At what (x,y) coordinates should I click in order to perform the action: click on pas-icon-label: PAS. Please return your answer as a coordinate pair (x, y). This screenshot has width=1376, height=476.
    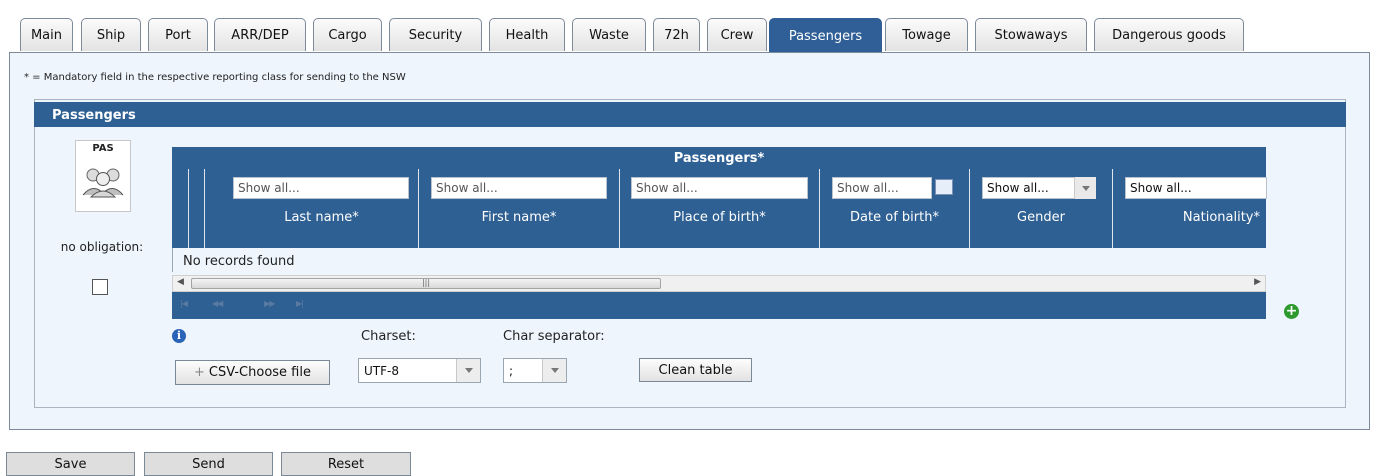
    Looking at the image, I should click on (103, 148).